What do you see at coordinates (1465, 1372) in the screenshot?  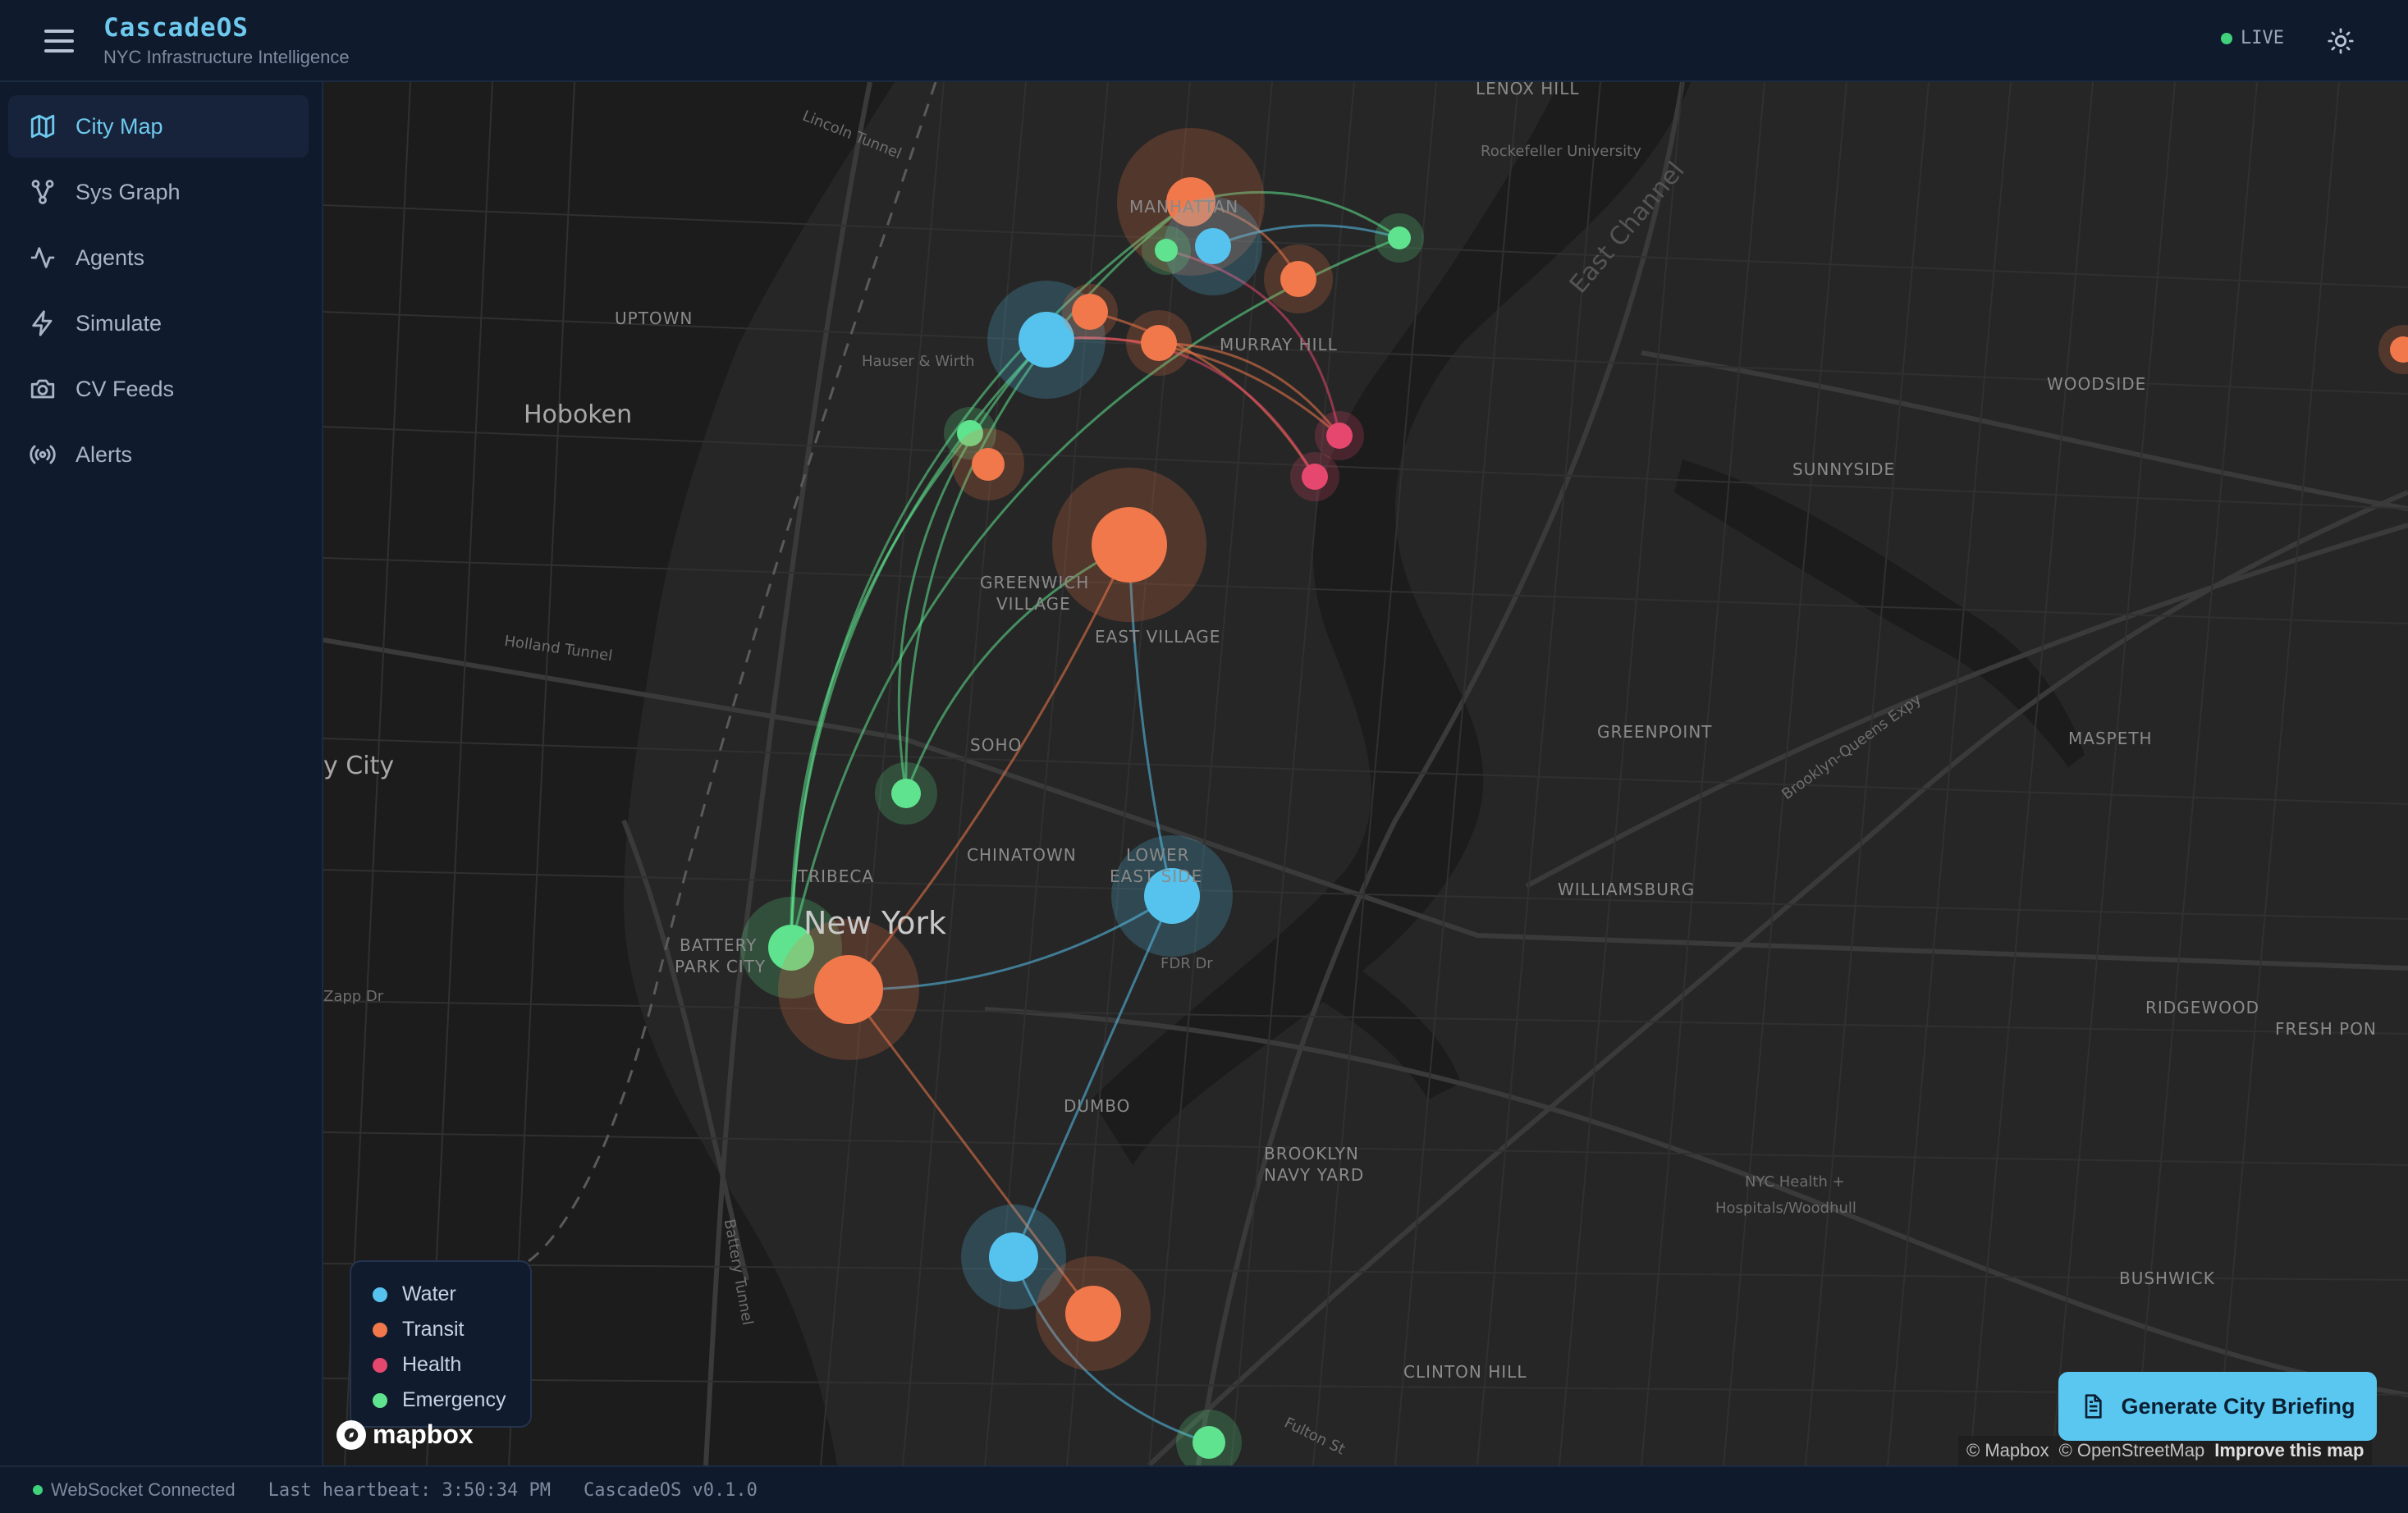 I see `label-clinton-hill: CLINTON HILL` at bounding box center [1465, 1372].